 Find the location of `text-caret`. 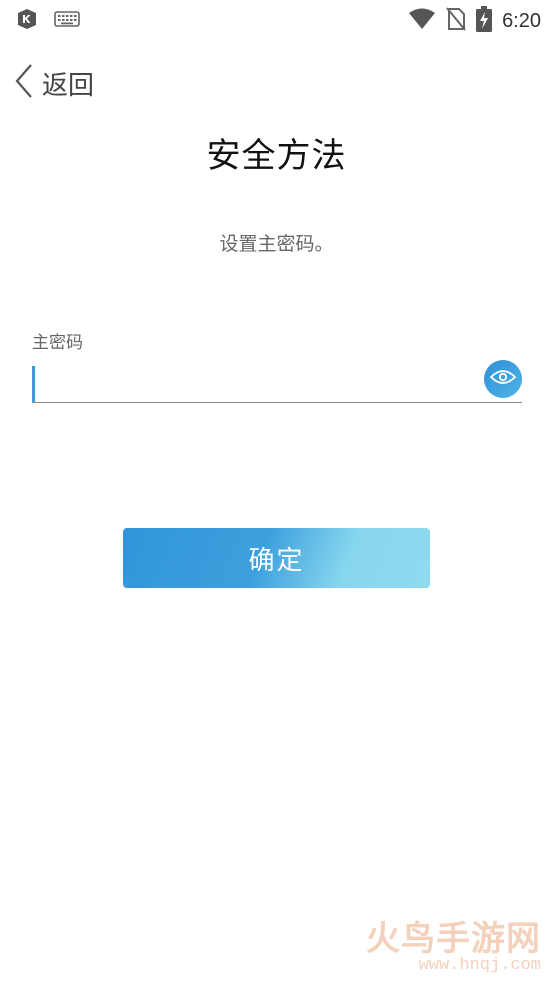

text-caret is located at coordinates (33, 384).